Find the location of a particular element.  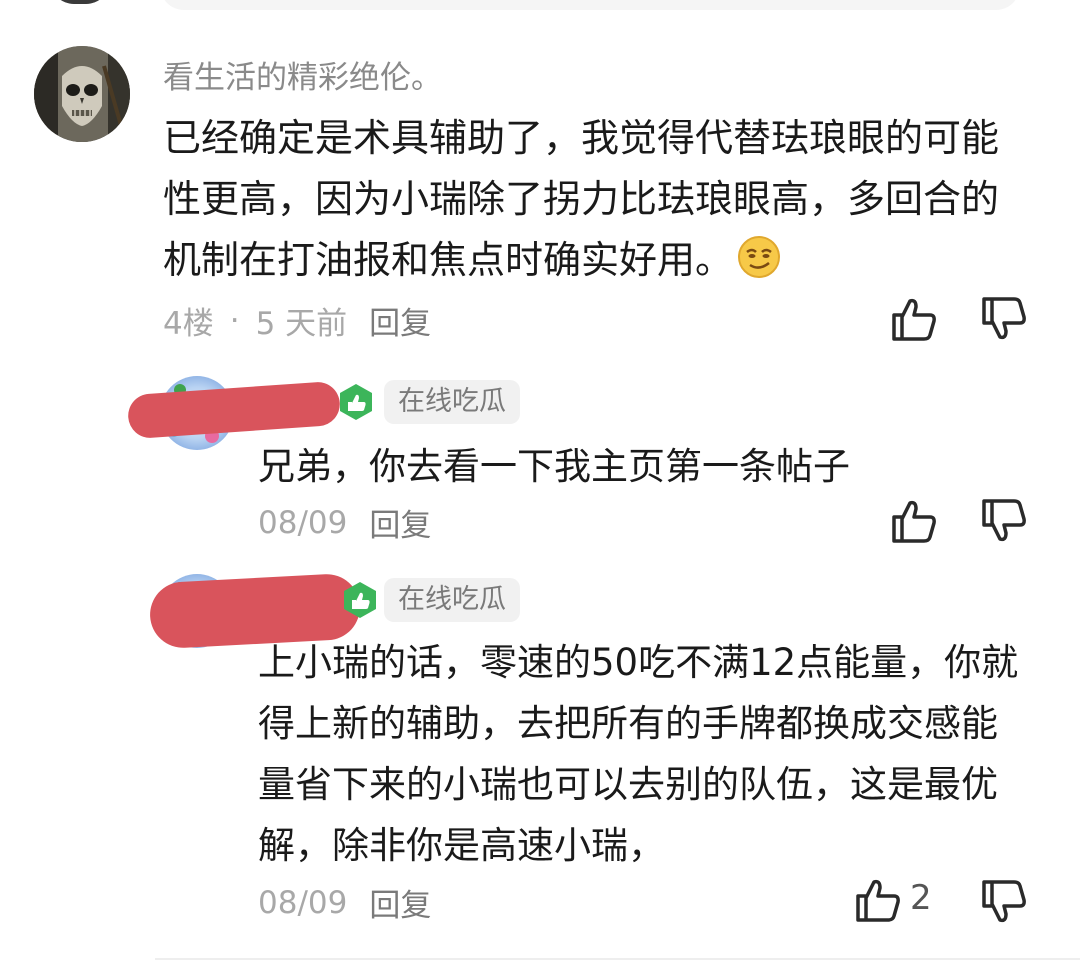

like-count: 2 is located at coordinates (921, 898).